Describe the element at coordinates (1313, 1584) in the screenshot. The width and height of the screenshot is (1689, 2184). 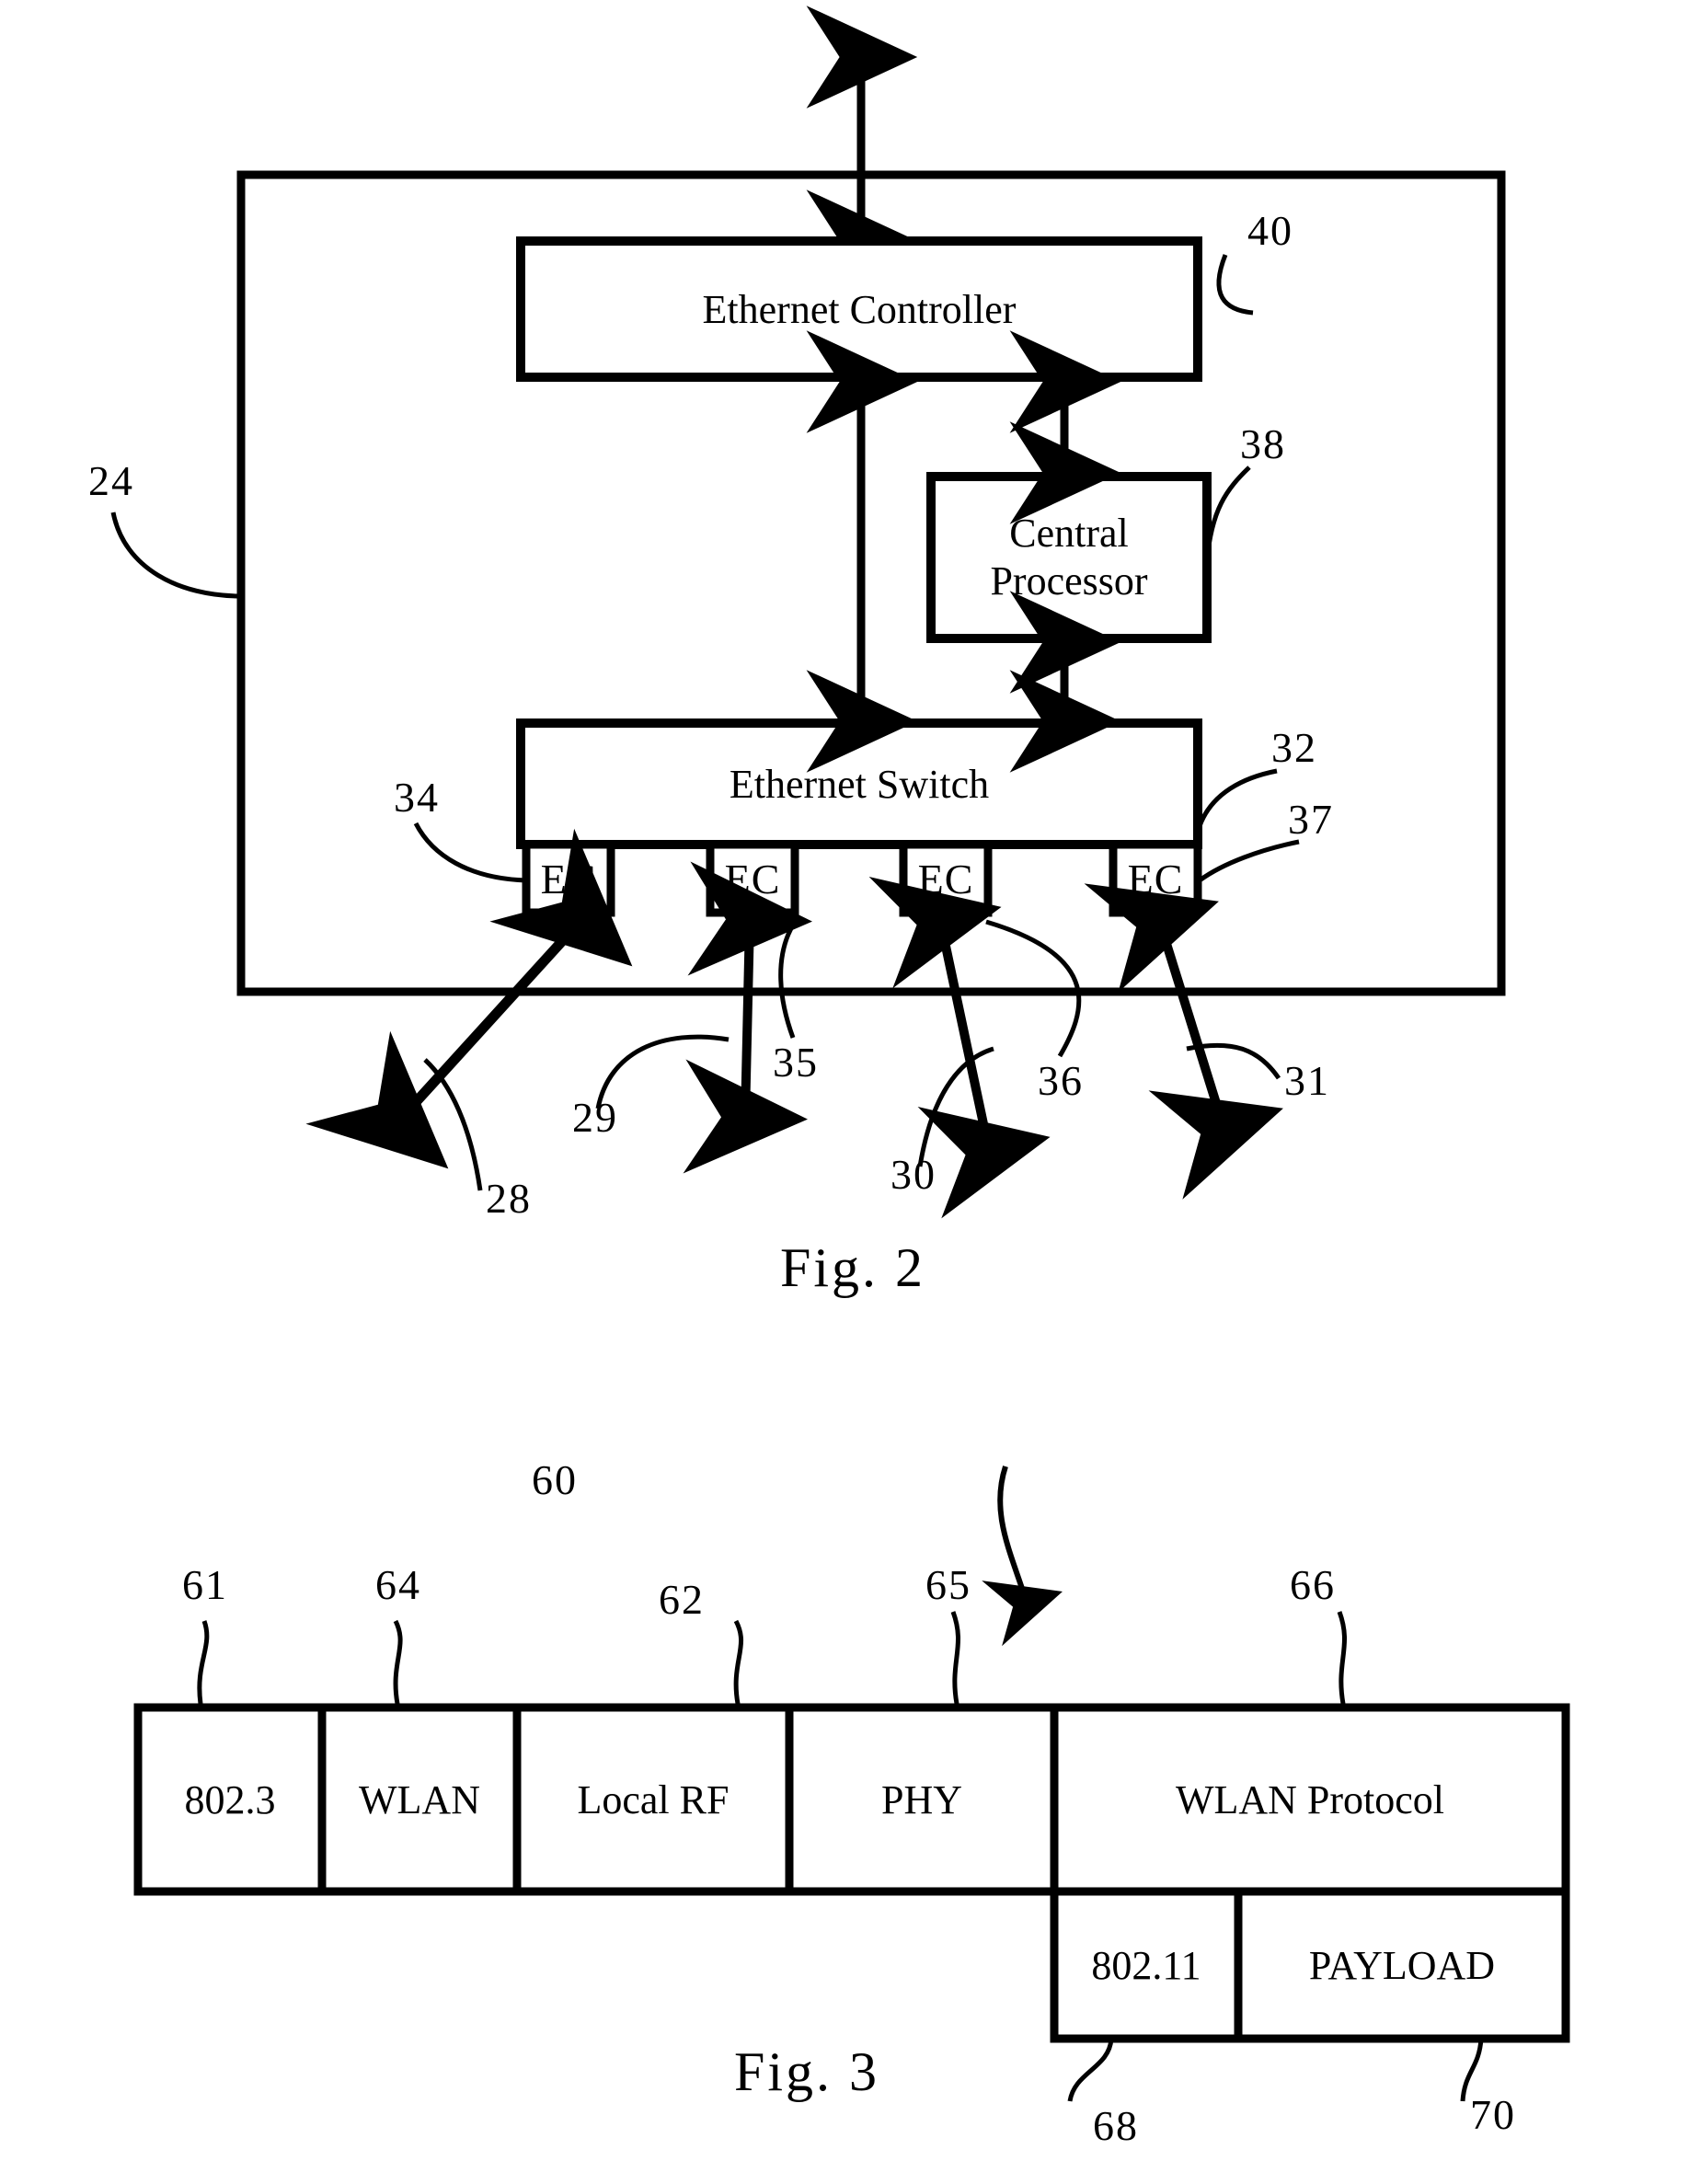
I see `ref-numeral-66: 66` at that location.